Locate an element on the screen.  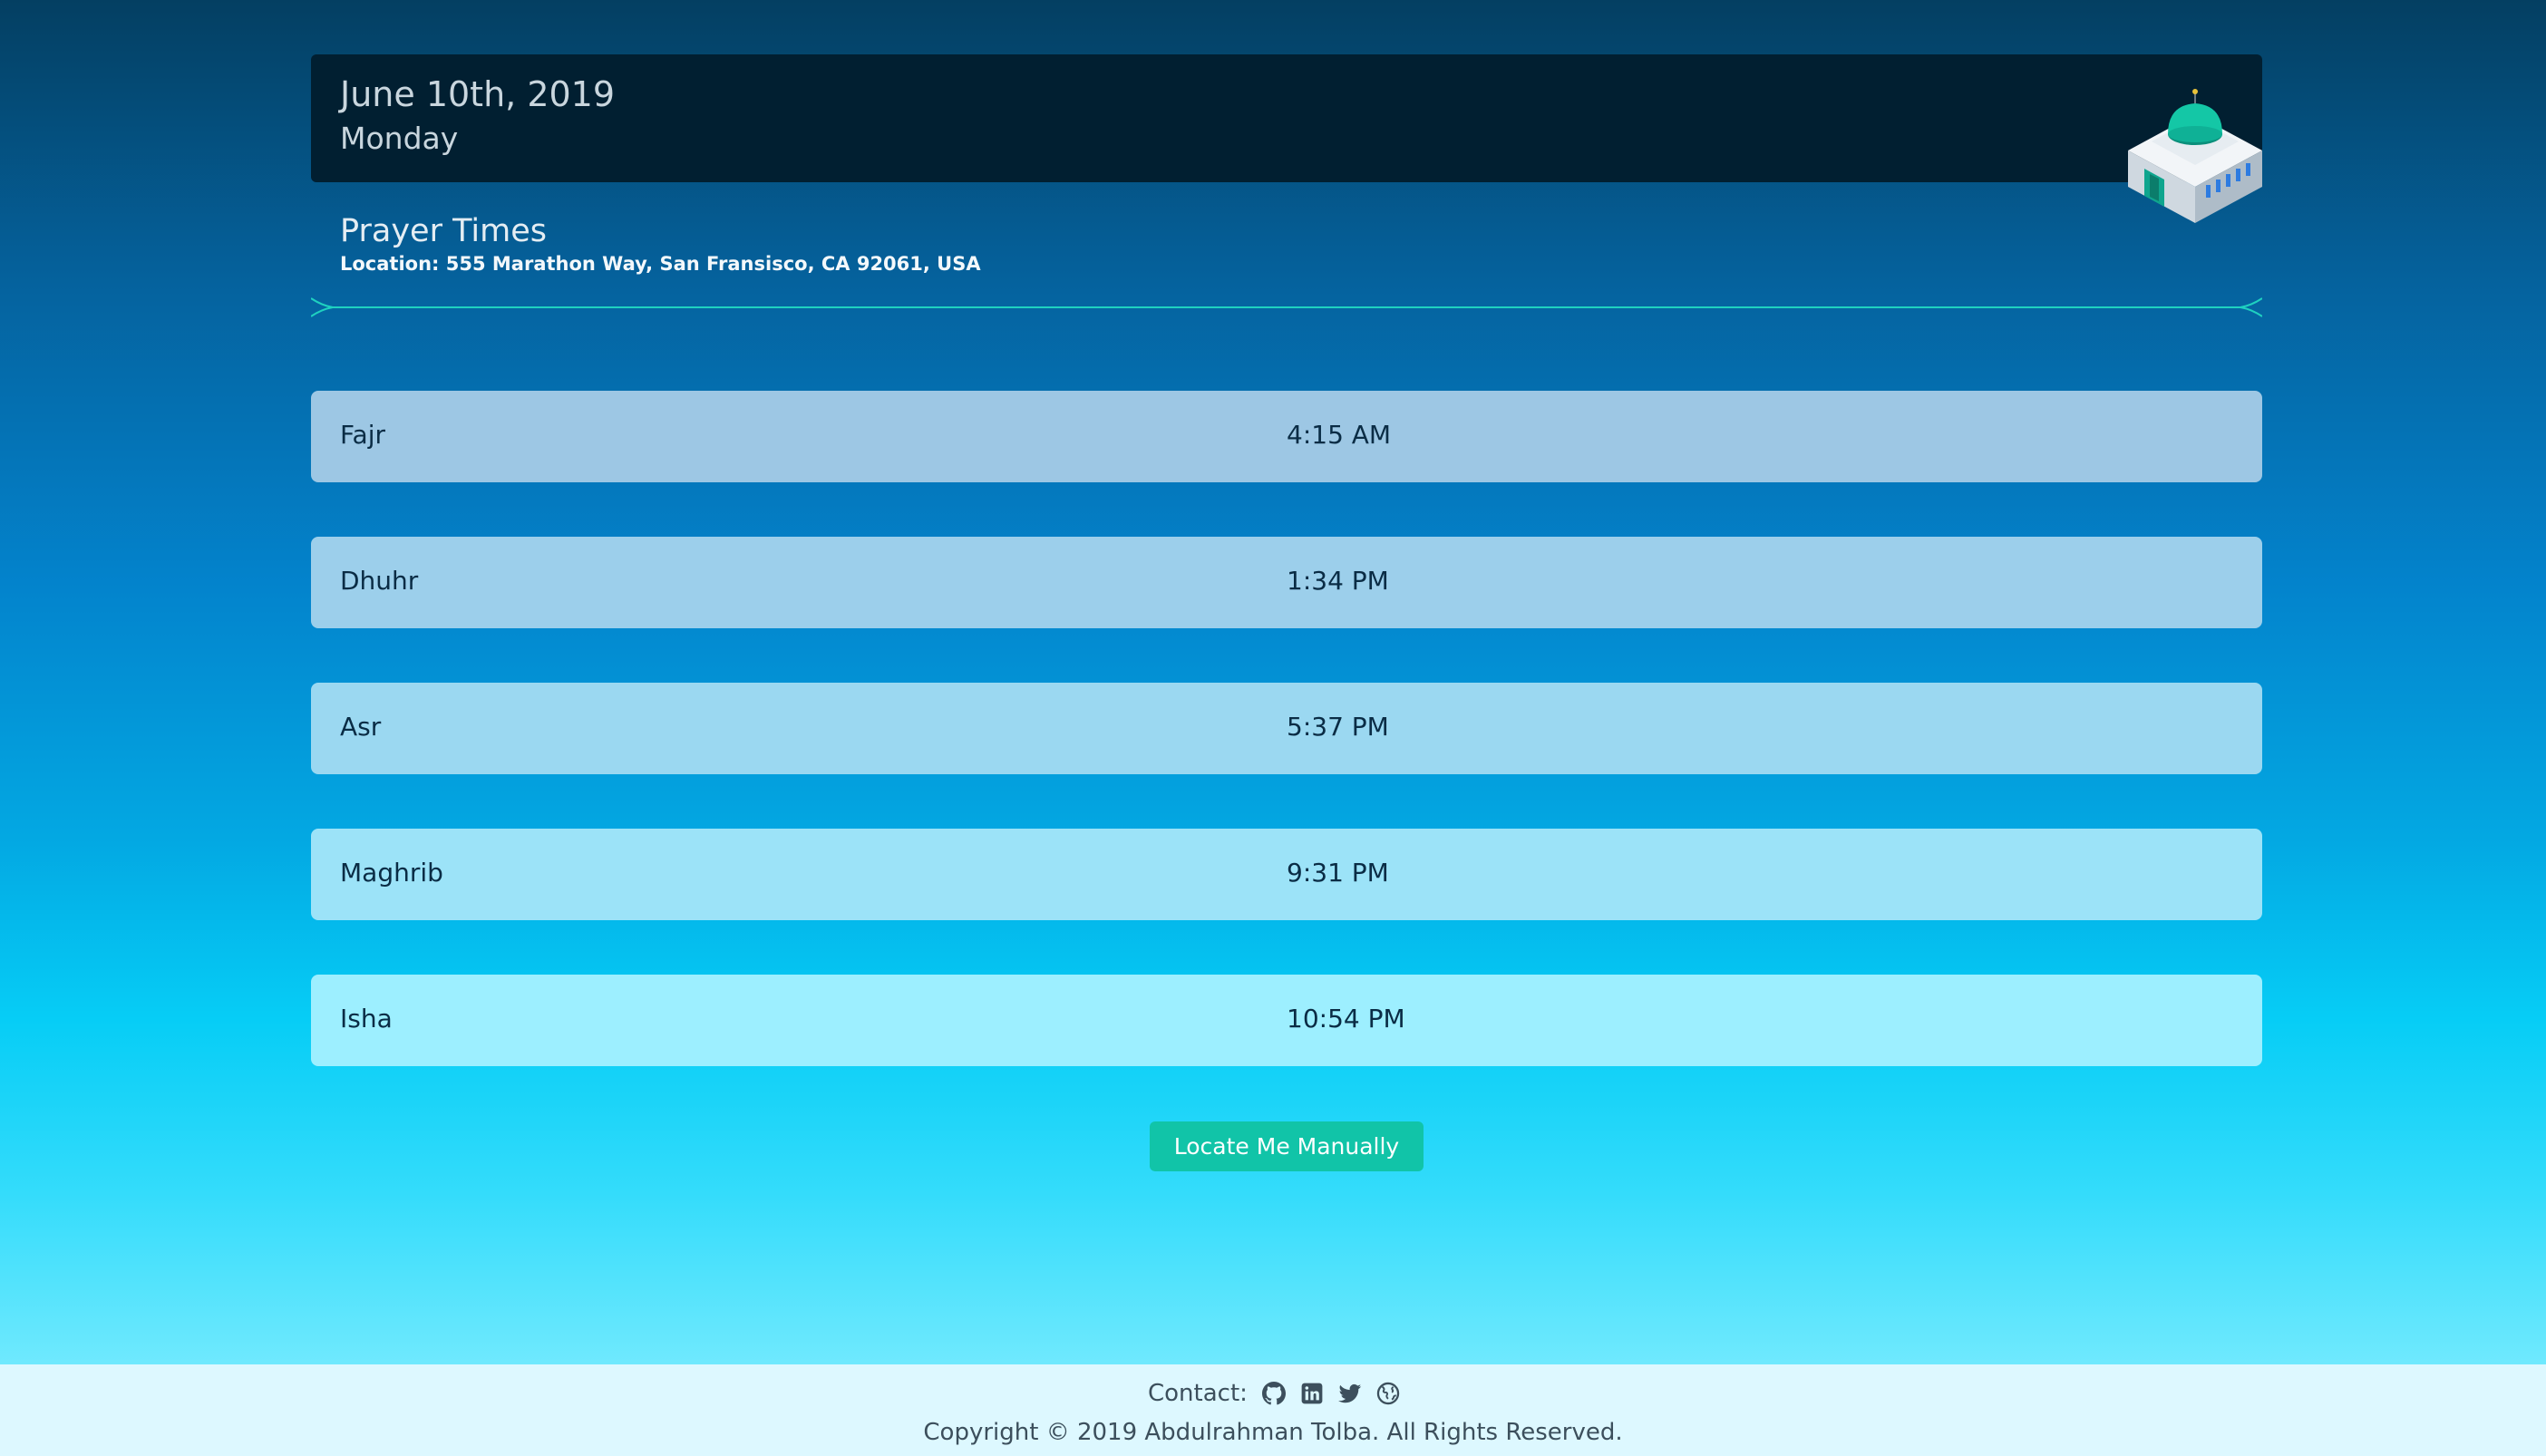
contact-label: Contact: is located at coordinates (1198, 1393).